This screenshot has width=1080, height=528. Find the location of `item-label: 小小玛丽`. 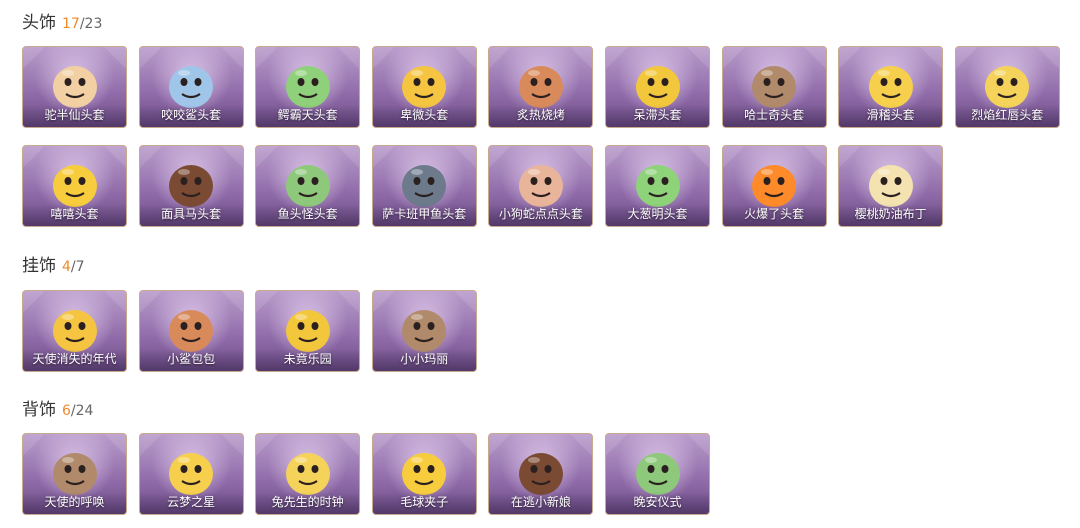

item-label: 小小玛丽 is located at coordinates (424, 359).